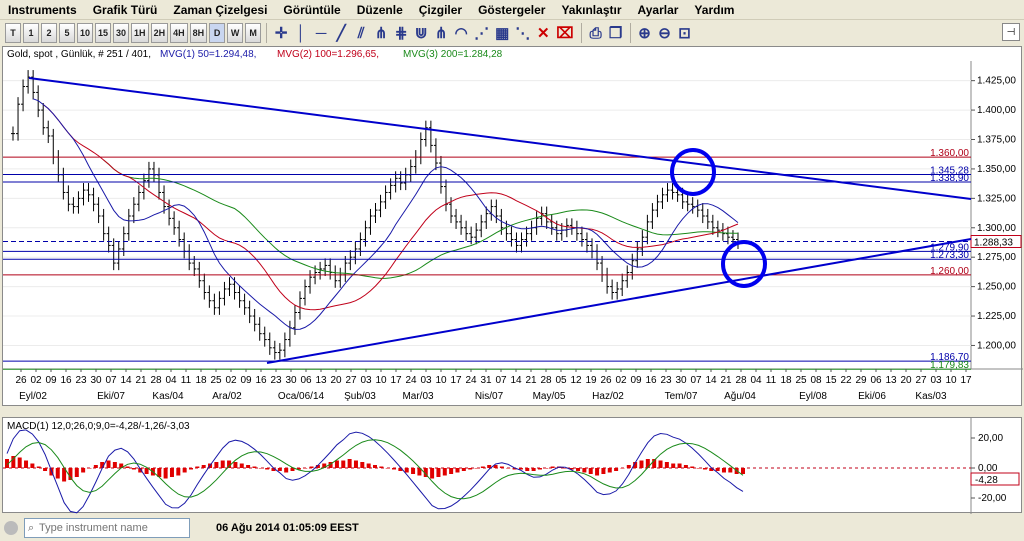 This screenshot has width=1024, height=541. What do you see at coordinates (13, 33) in the screenshot?
I see `timeframe-button-T: T` at bounding box center [13, 33].